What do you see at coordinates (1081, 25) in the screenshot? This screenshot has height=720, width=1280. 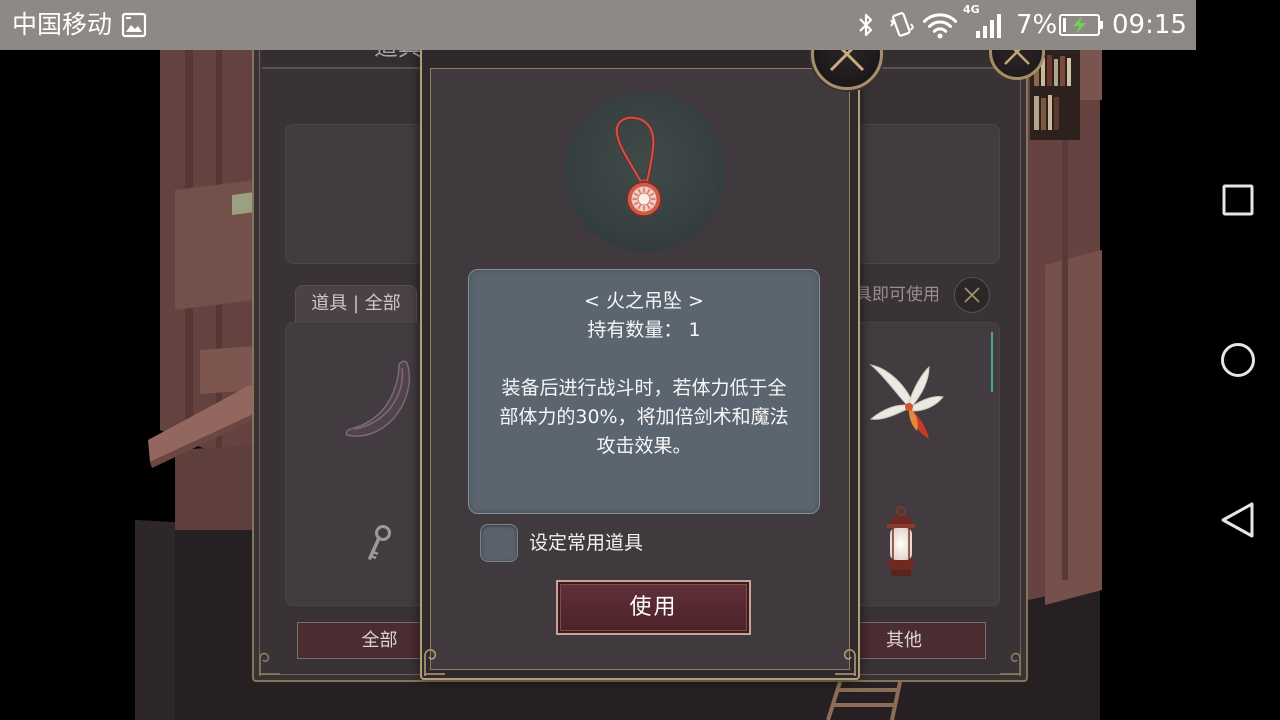 I see `battery-charging-icon` at bounding box center [1081, 25].